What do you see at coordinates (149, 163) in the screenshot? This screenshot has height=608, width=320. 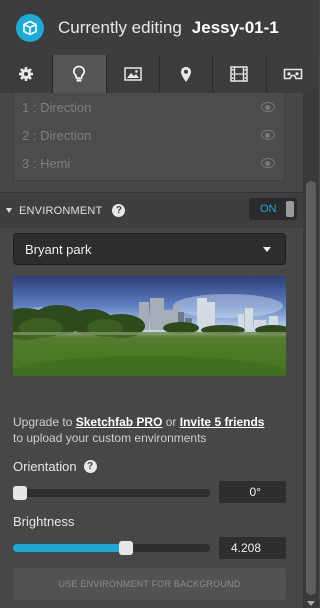 I see `light-item: 3 : Hemi` at bounding box center [149, 163].